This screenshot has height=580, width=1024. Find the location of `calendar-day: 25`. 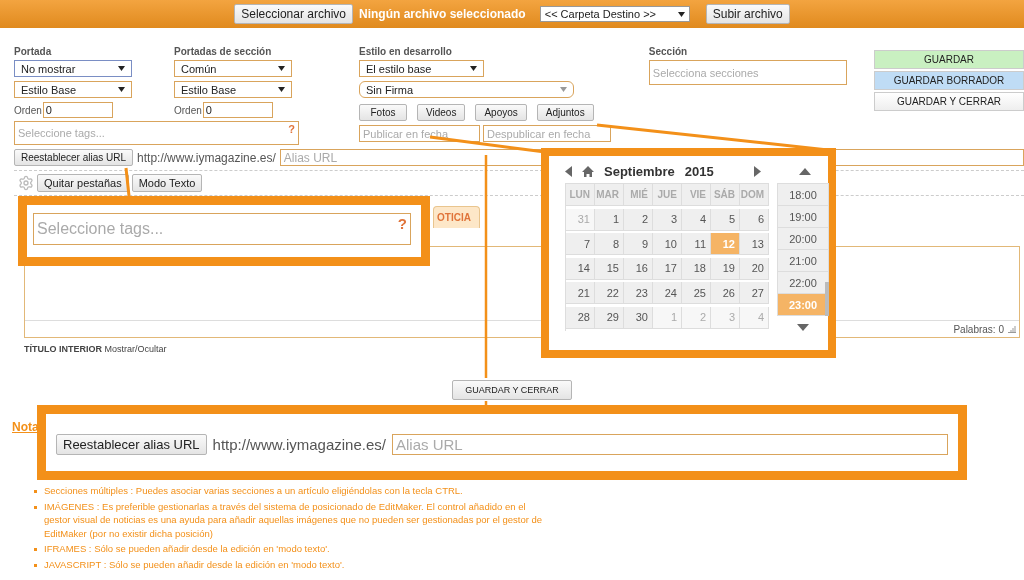

calendar-day: 25 is located at coordinates (696, 293).